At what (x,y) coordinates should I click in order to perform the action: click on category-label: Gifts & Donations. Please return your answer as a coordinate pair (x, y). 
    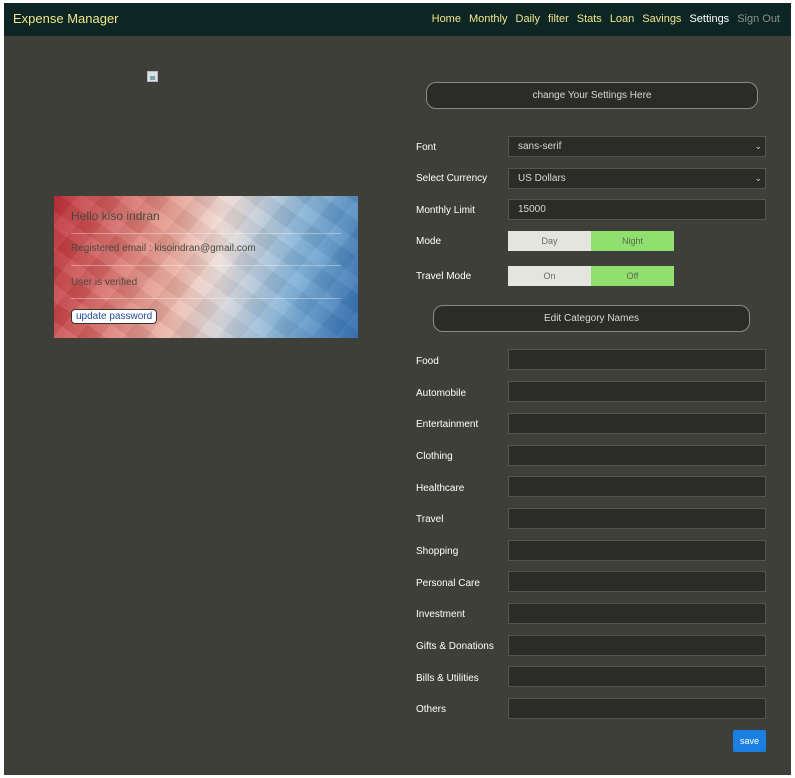
    Looking at the image, I should click on (455, 646).